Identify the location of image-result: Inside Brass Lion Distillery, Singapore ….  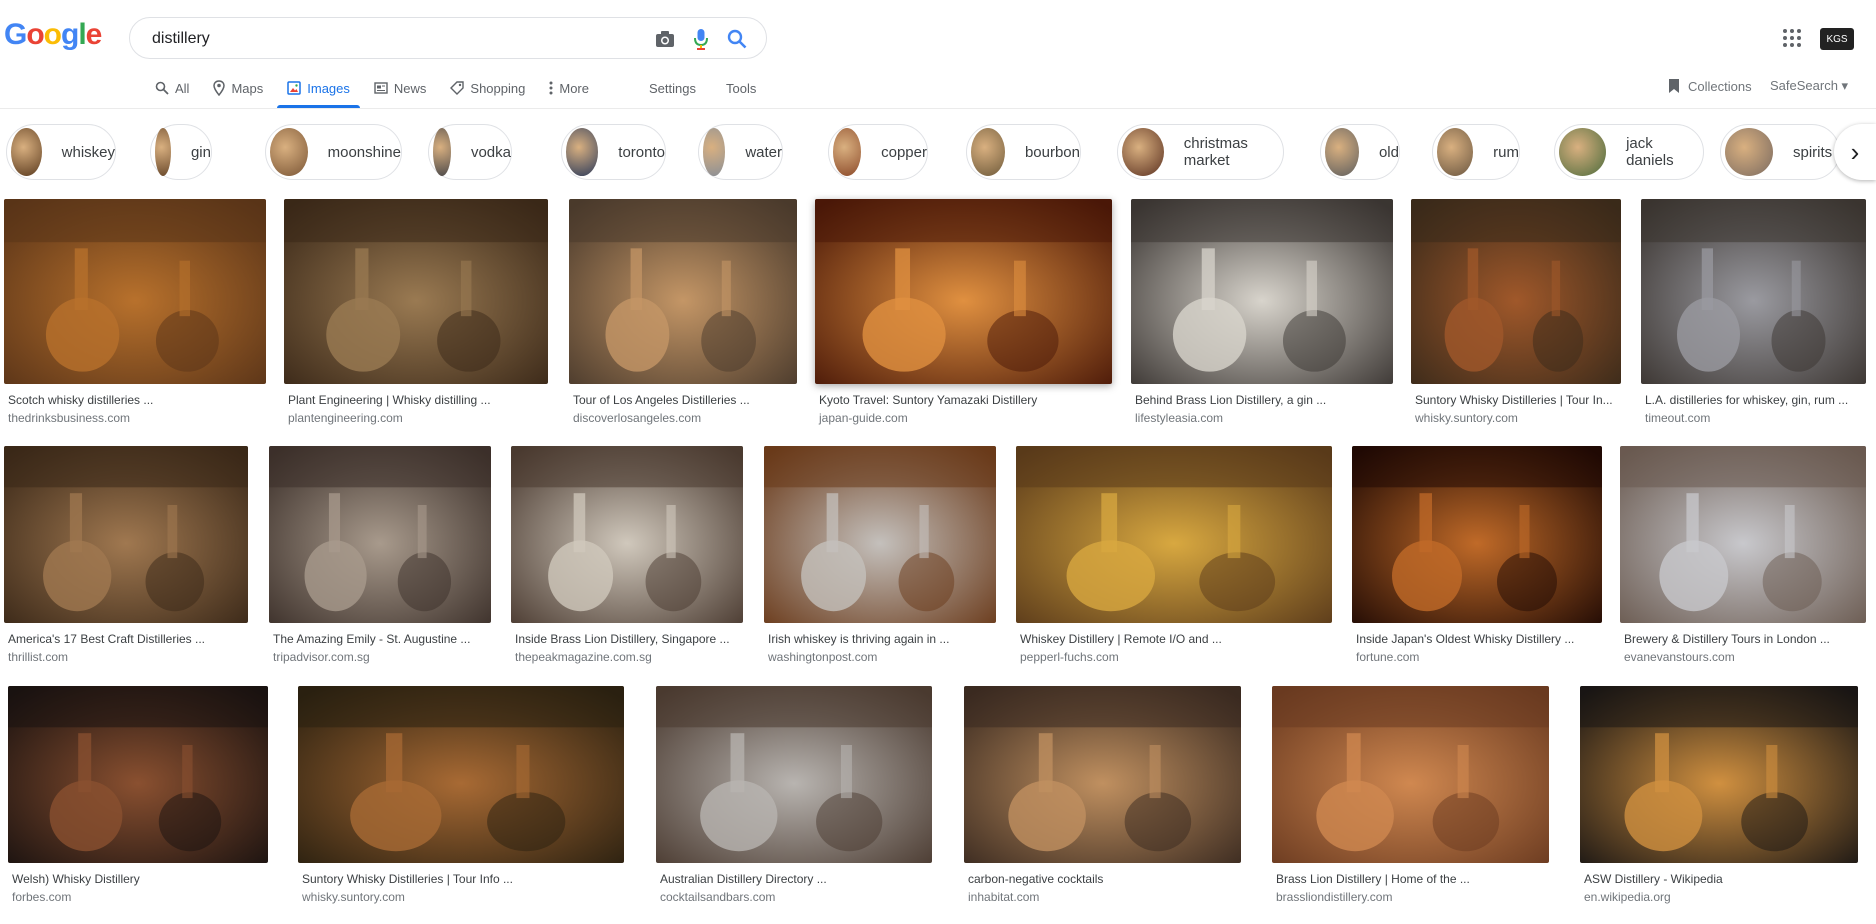
(627, 555).